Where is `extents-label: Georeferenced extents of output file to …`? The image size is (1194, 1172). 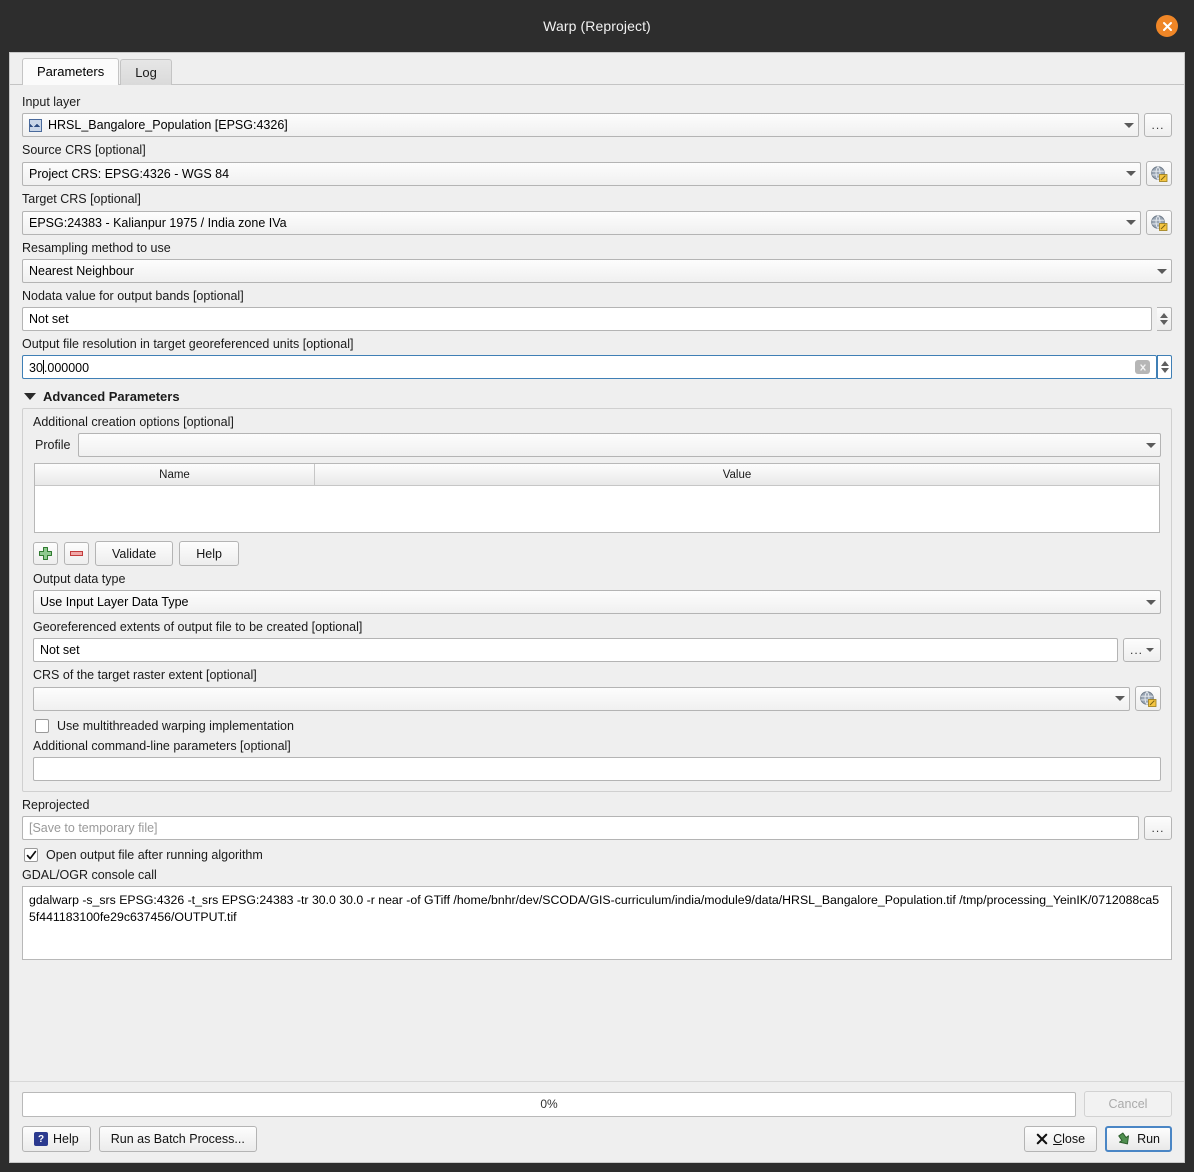
extents-label: Georeferenced extents of output file to … is located at coordinates (198, 627).